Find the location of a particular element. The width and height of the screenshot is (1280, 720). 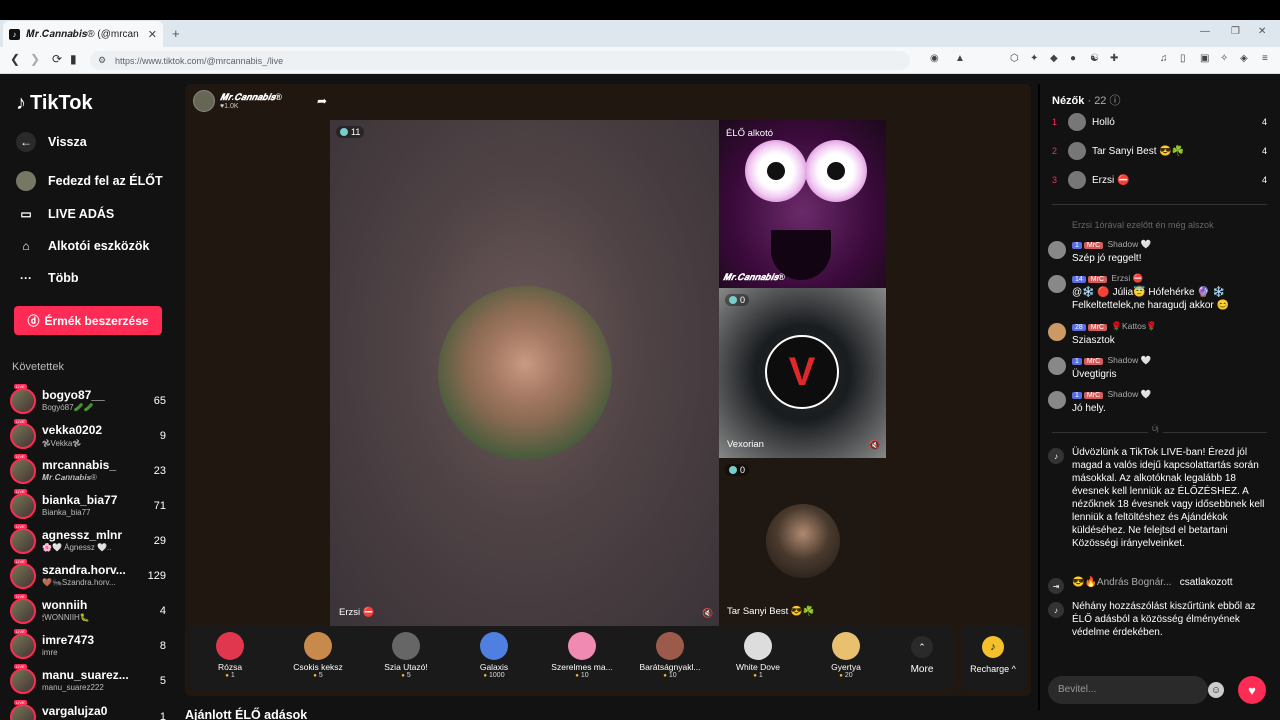

following-item: mrcannabis_ 𝑴𝒓.𝑪𝒂𝒏𝒏𝒂𝒃𝒊𝒔® 23 is located at coordinates (90, 471).